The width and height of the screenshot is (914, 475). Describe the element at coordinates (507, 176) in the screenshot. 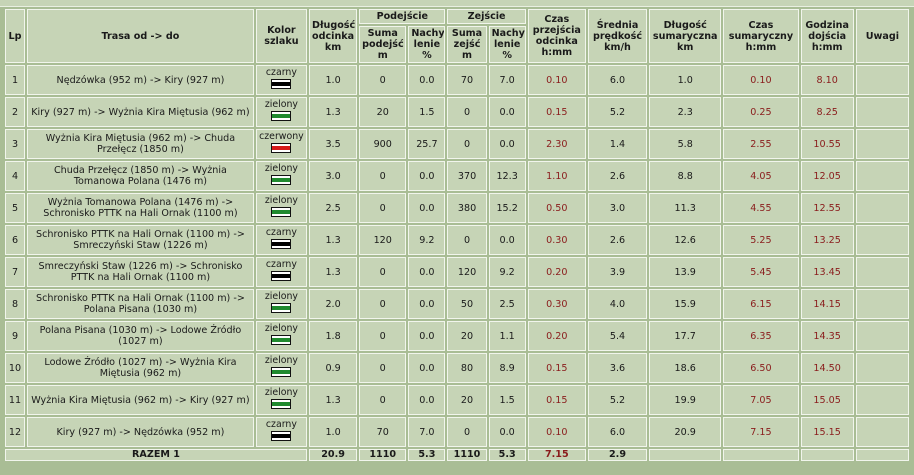

I see `cell-descent-slope: 12.3` at that location.